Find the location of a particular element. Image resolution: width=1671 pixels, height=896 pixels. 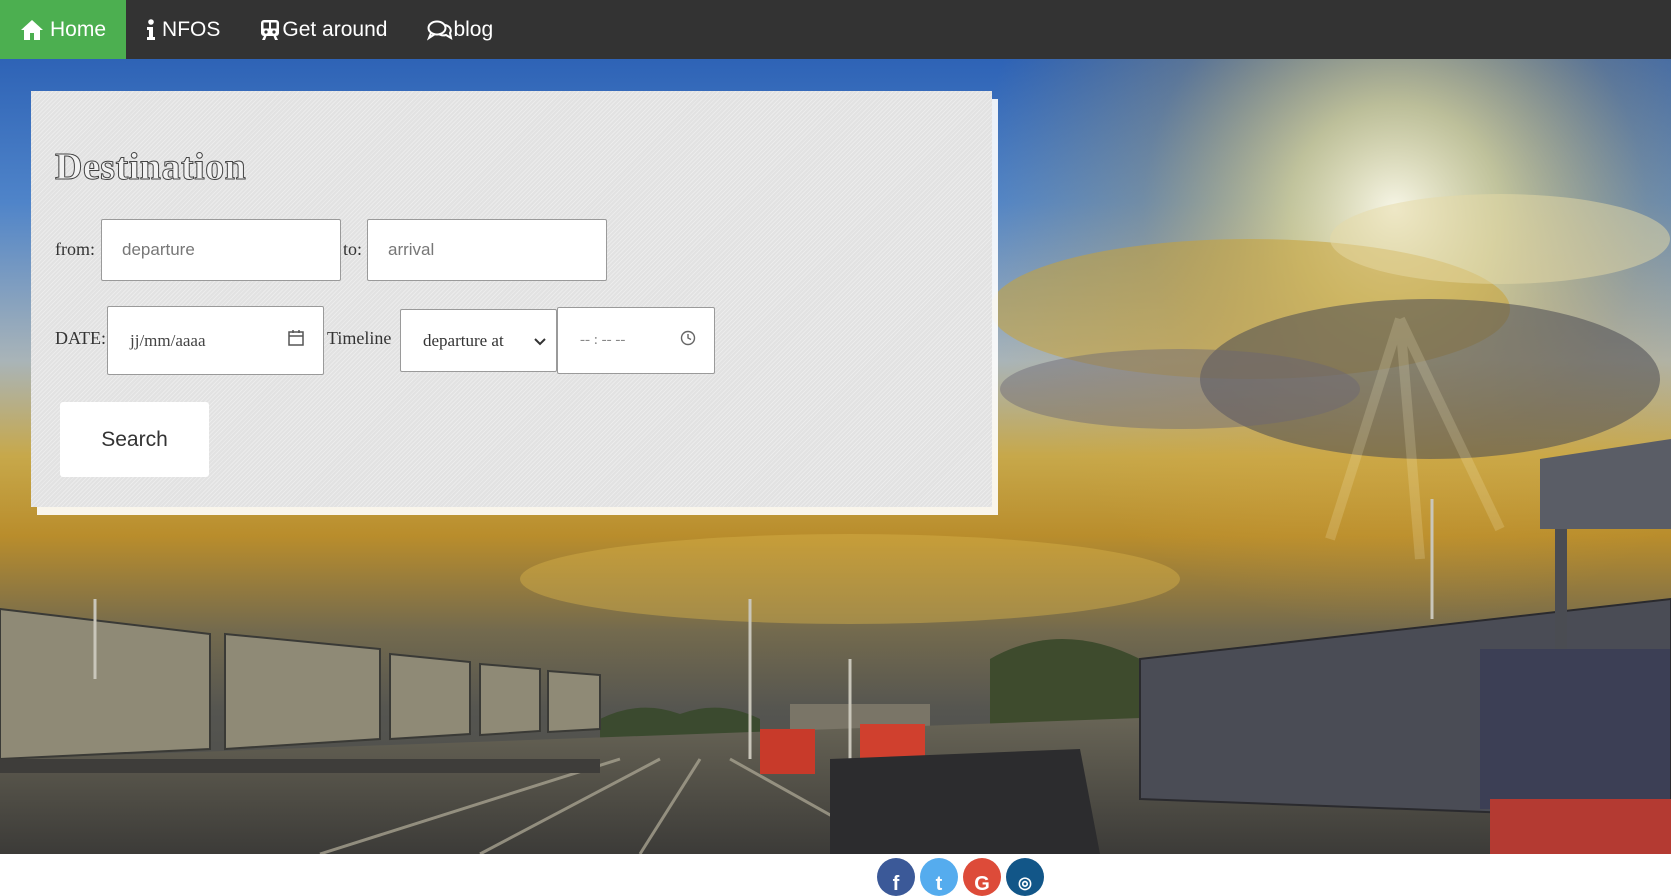

nav-item-get-around: Get around is located at coordinates (323, 29).